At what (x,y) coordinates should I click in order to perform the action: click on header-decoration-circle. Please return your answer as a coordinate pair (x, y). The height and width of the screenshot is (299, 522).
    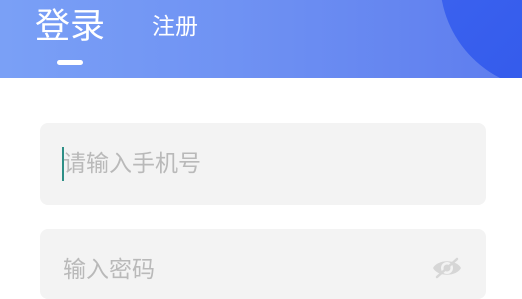
    Looking at the image, I should click on (481, 39).